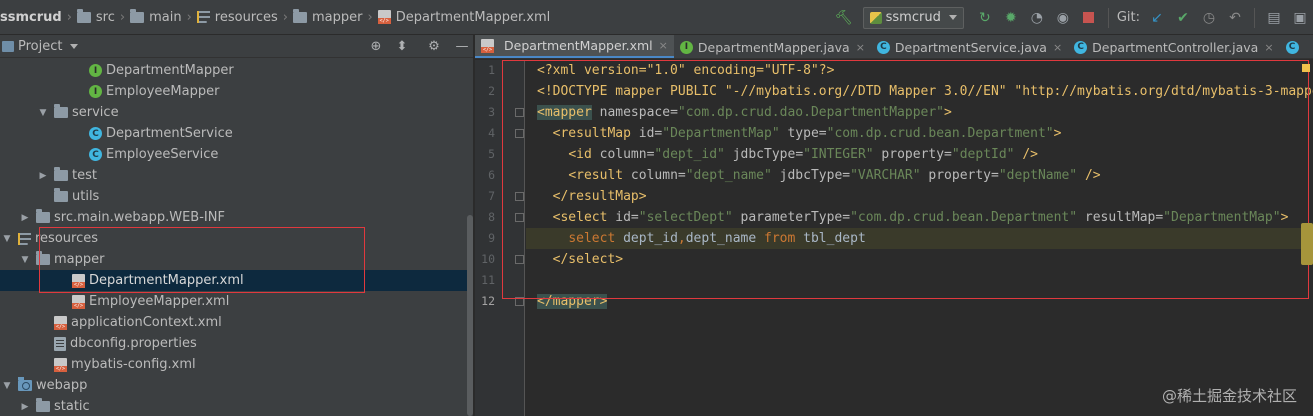  I want to click on breadcrumb-item: mapper, so click(327, 17).